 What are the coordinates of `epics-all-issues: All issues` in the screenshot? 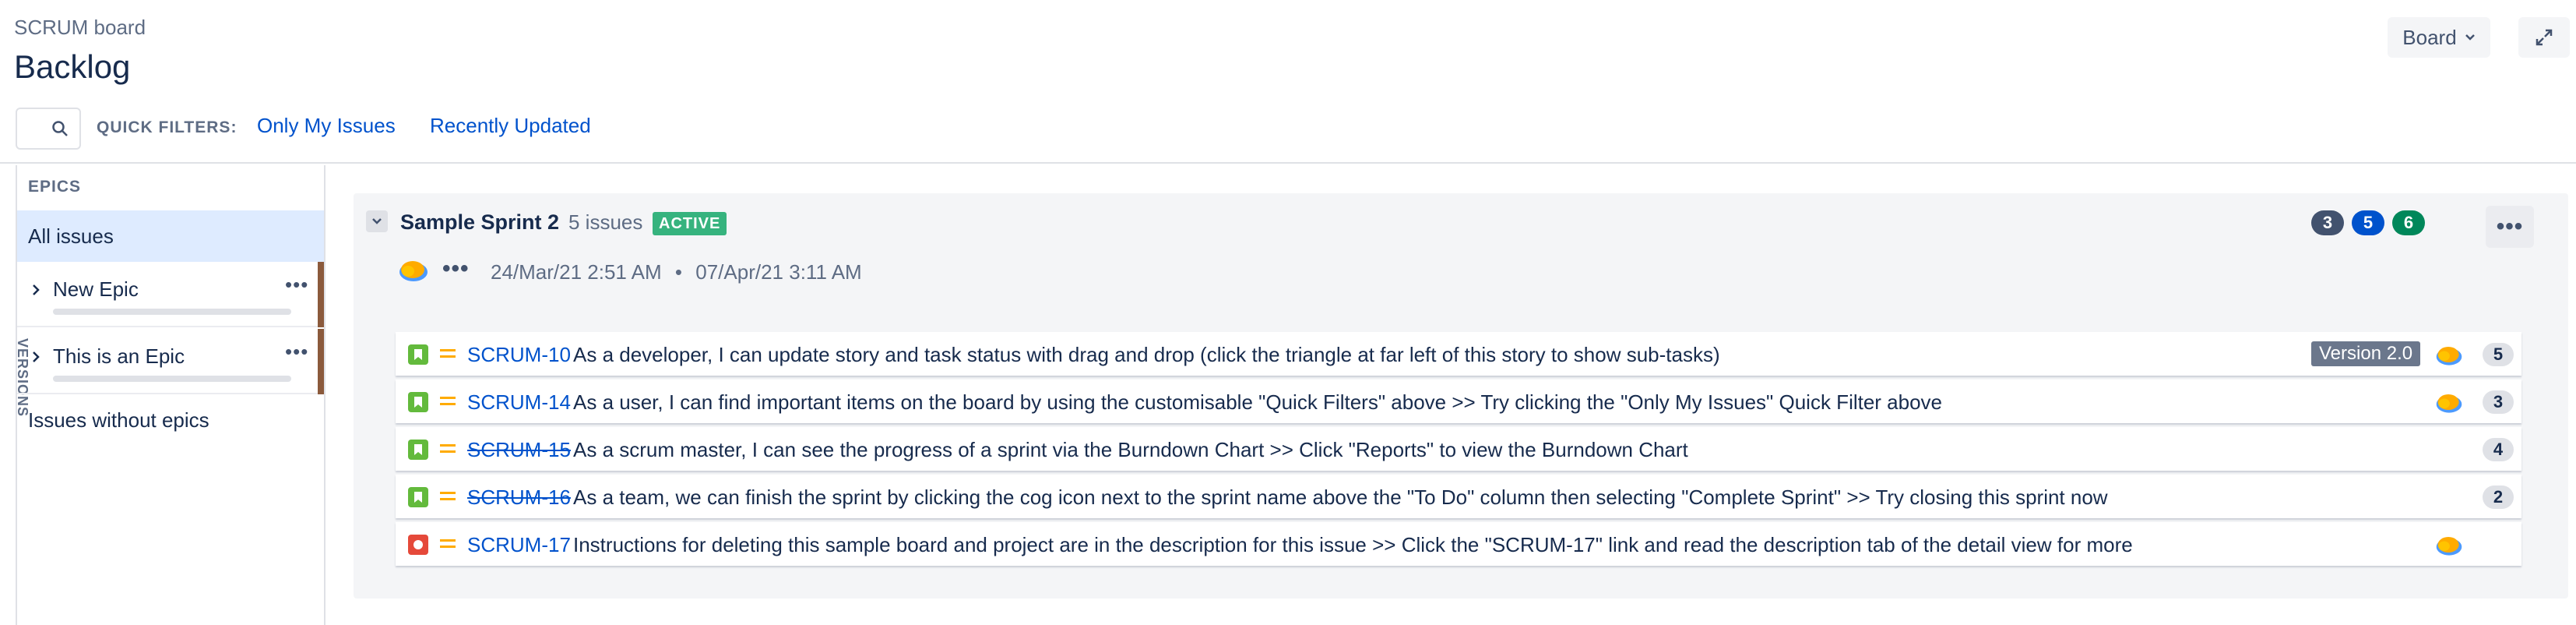 It's located at (170, 236).